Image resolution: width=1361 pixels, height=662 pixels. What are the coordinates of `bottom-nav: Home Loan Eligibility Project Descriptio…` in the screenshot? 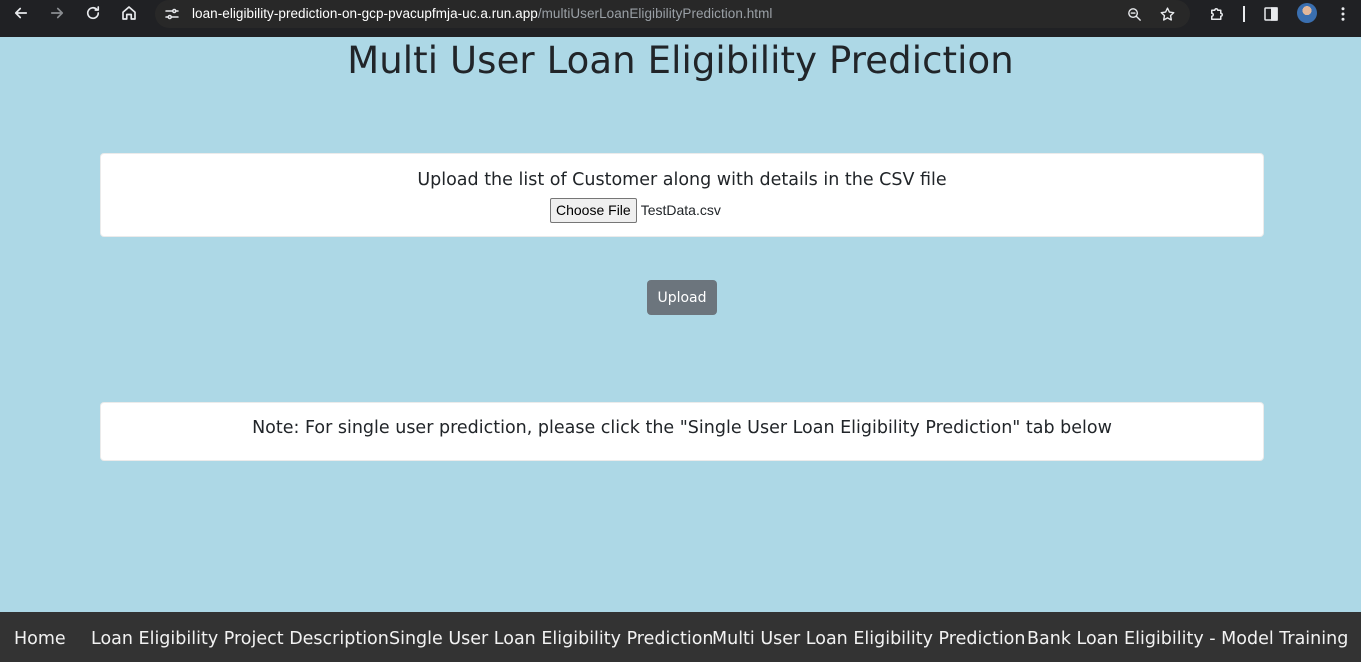 It's located at (680, 637).